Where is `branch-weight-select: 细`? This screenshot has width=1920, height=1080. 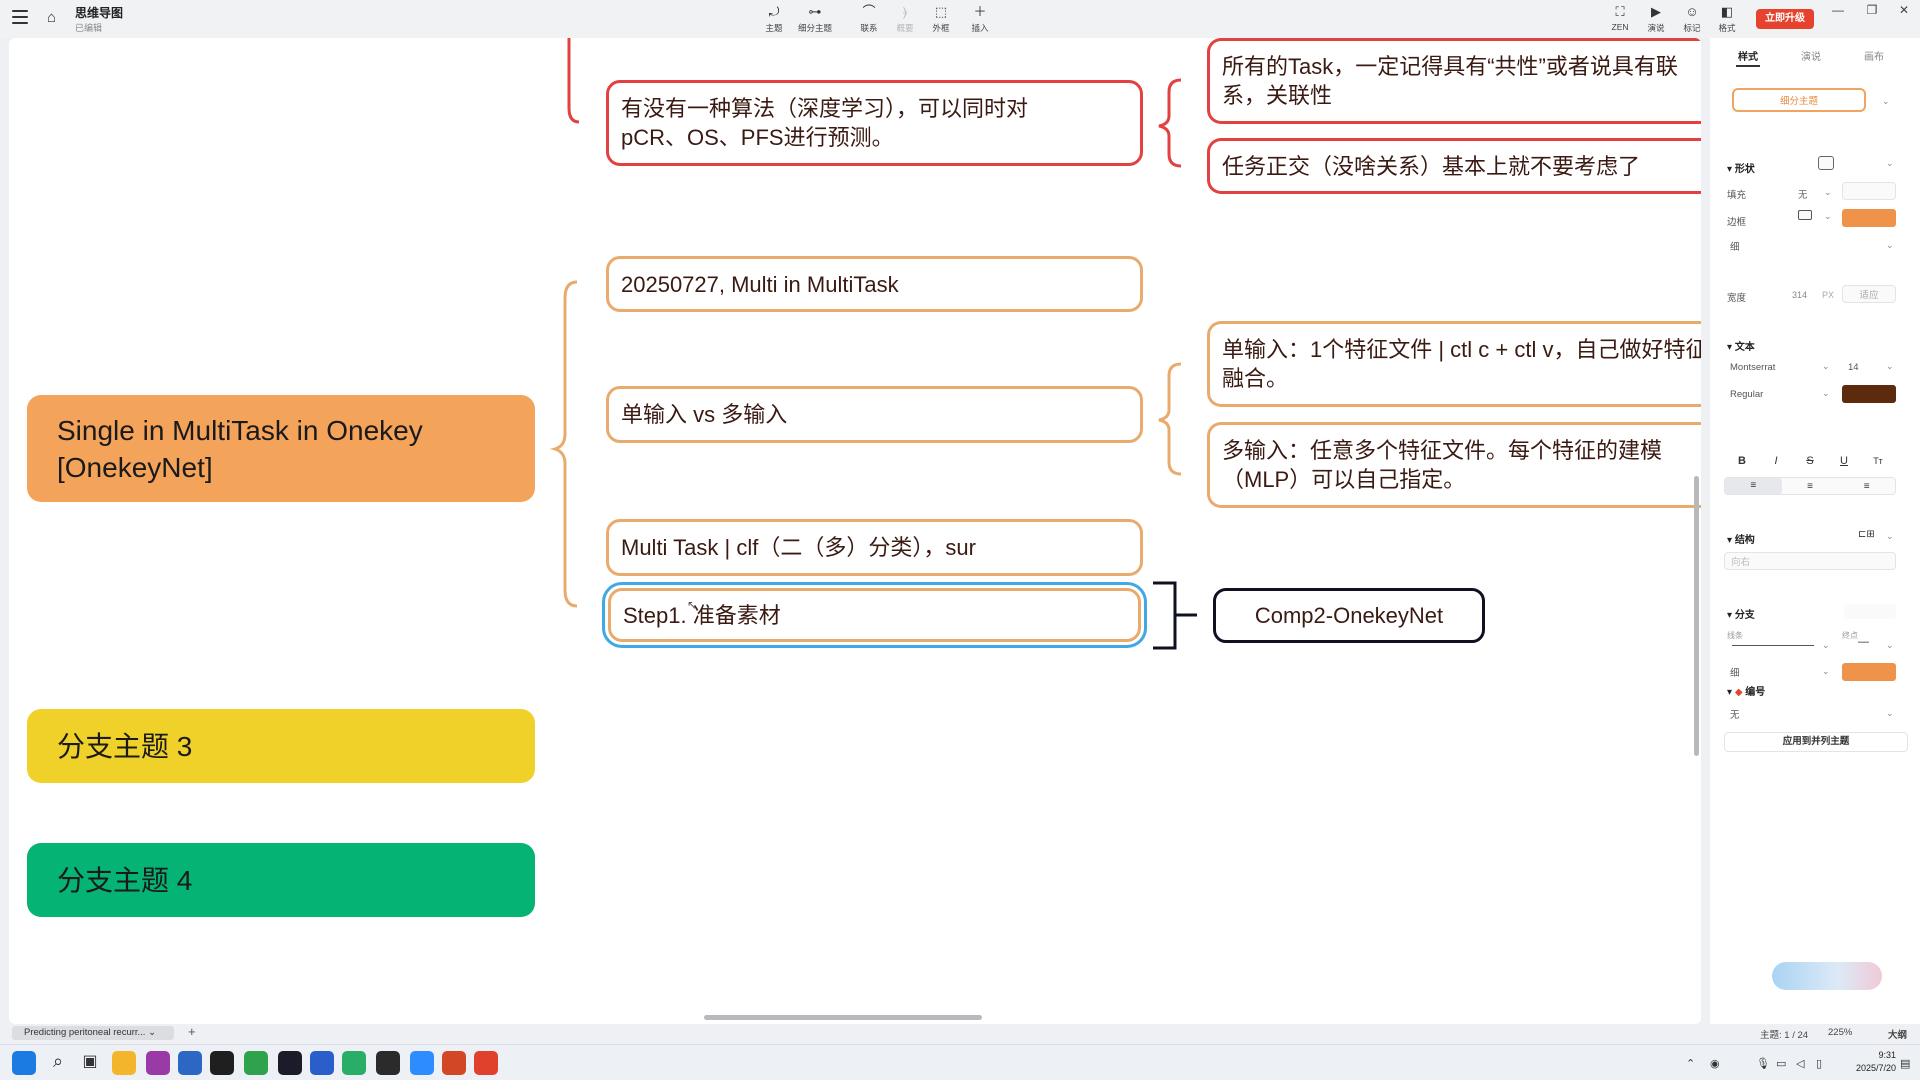
branch-weight-select: 细 is located at coordinates (1777, 672).